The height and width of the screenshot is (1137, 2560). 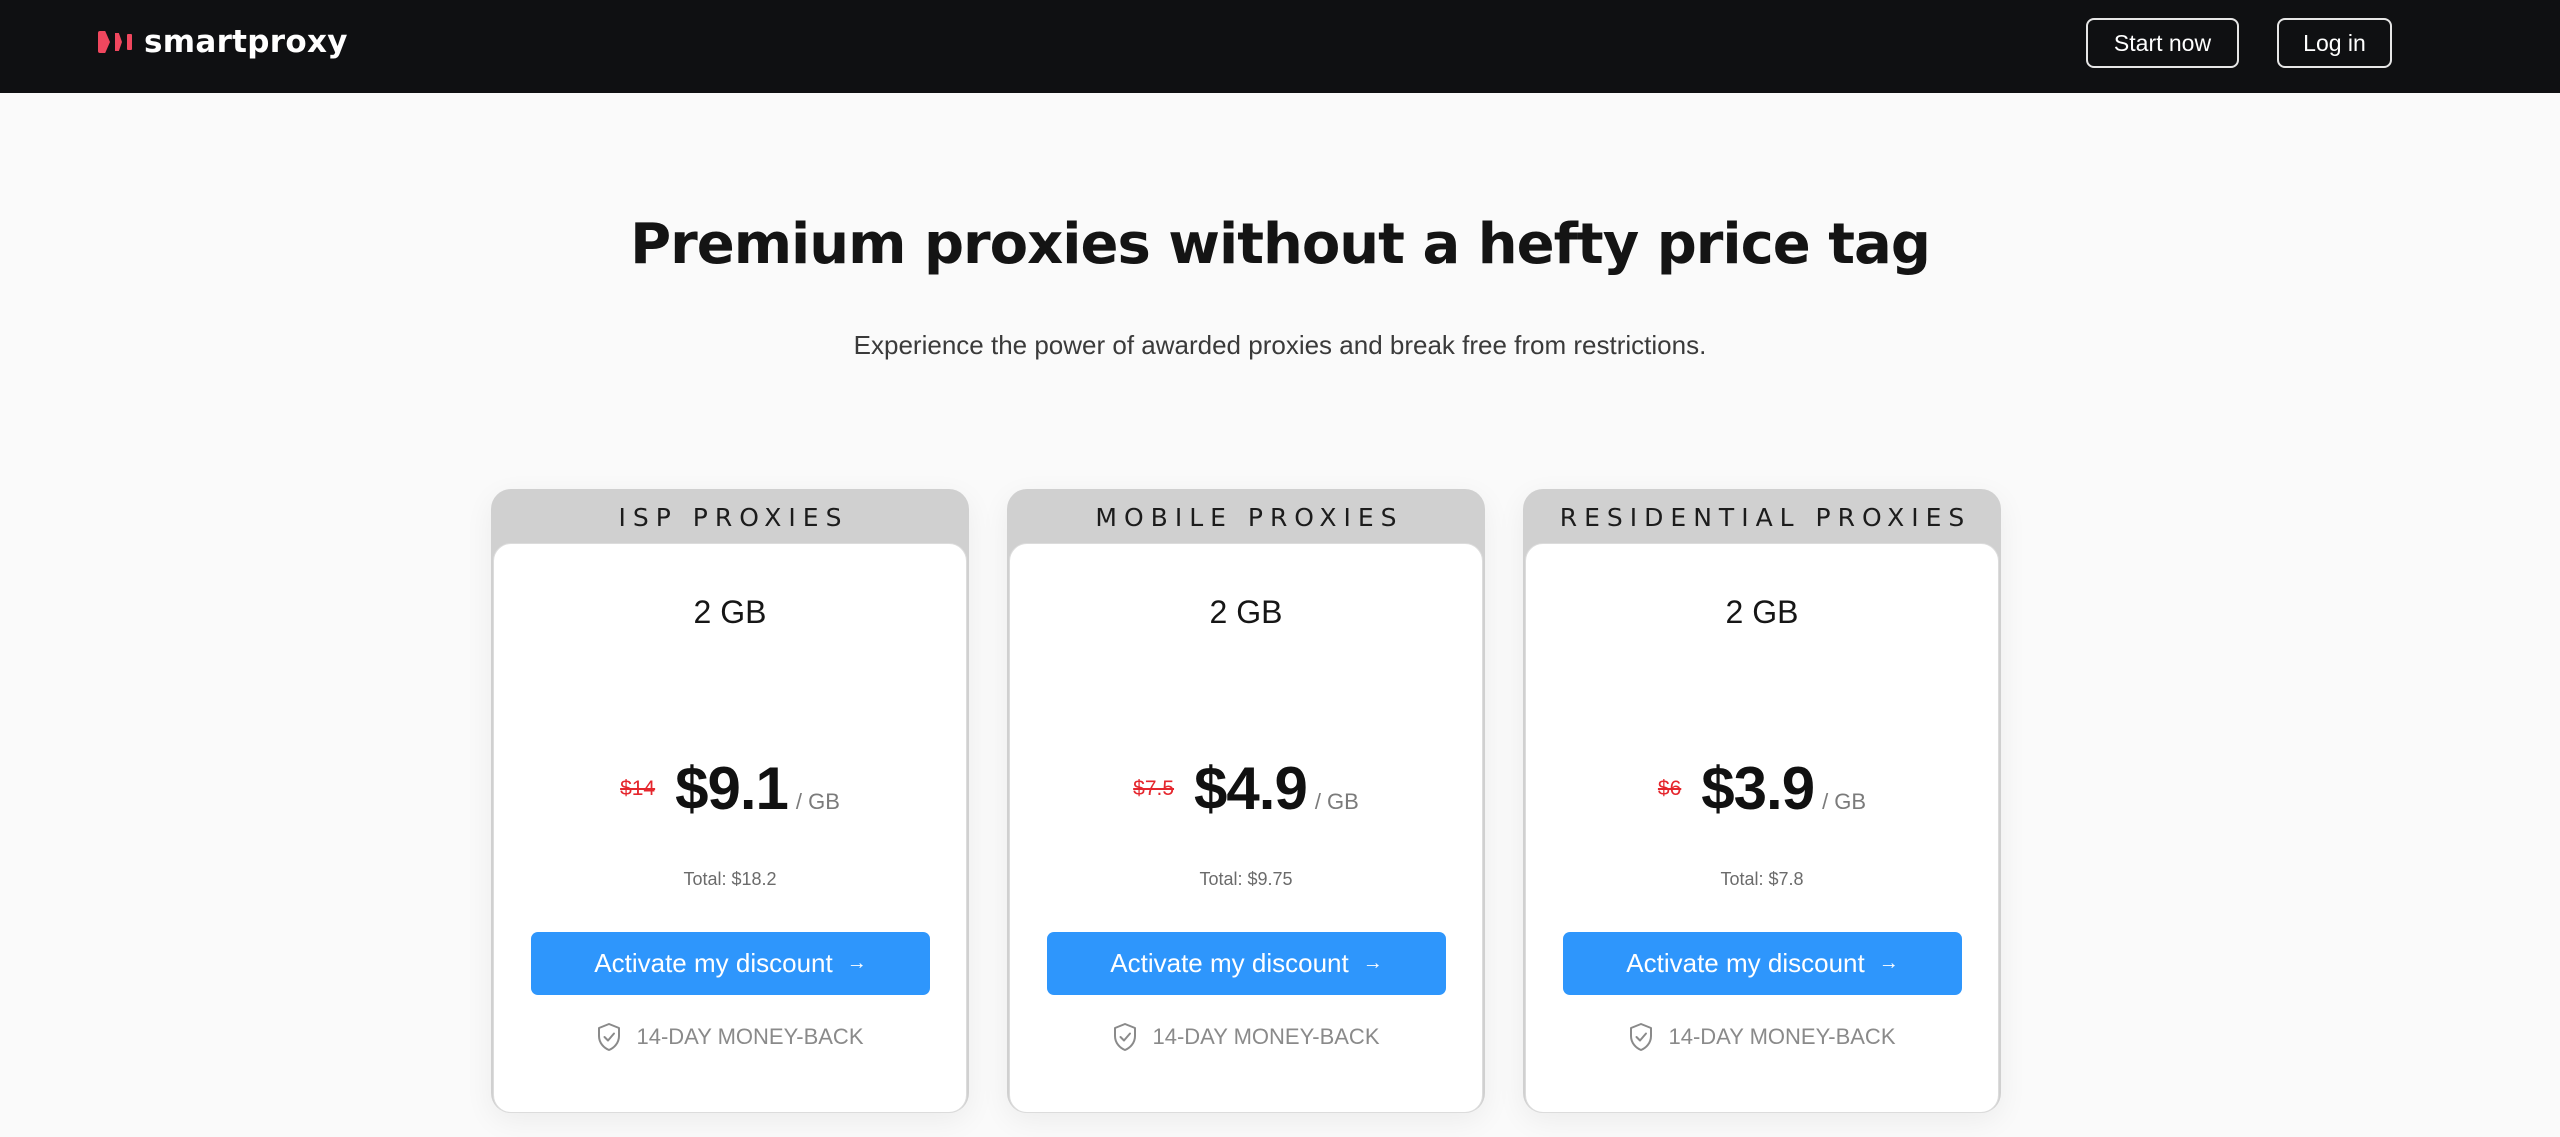 What do you see at coordinates (2162, 43) in the screenshot?
I see `start-now-button: Start now` at bounding box center [2162, 43].